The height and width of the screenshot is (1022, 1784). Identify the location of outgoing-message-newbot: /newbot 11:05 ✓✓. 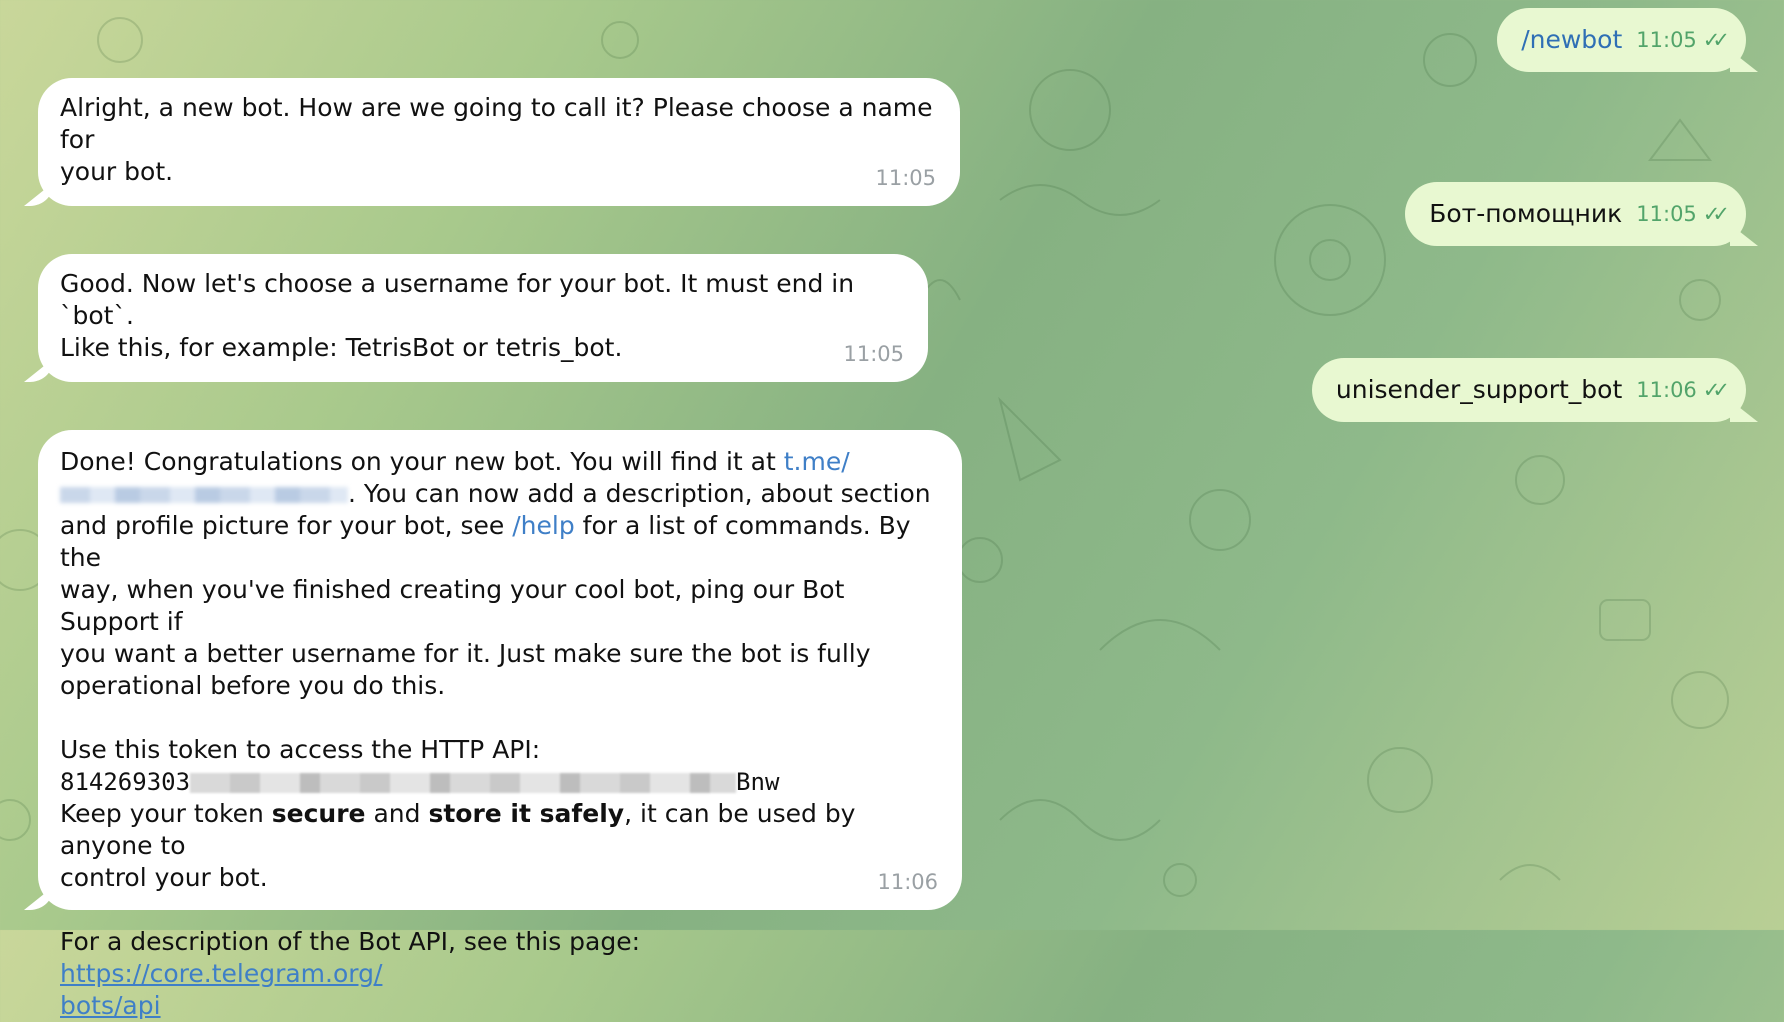
(1627, 40).